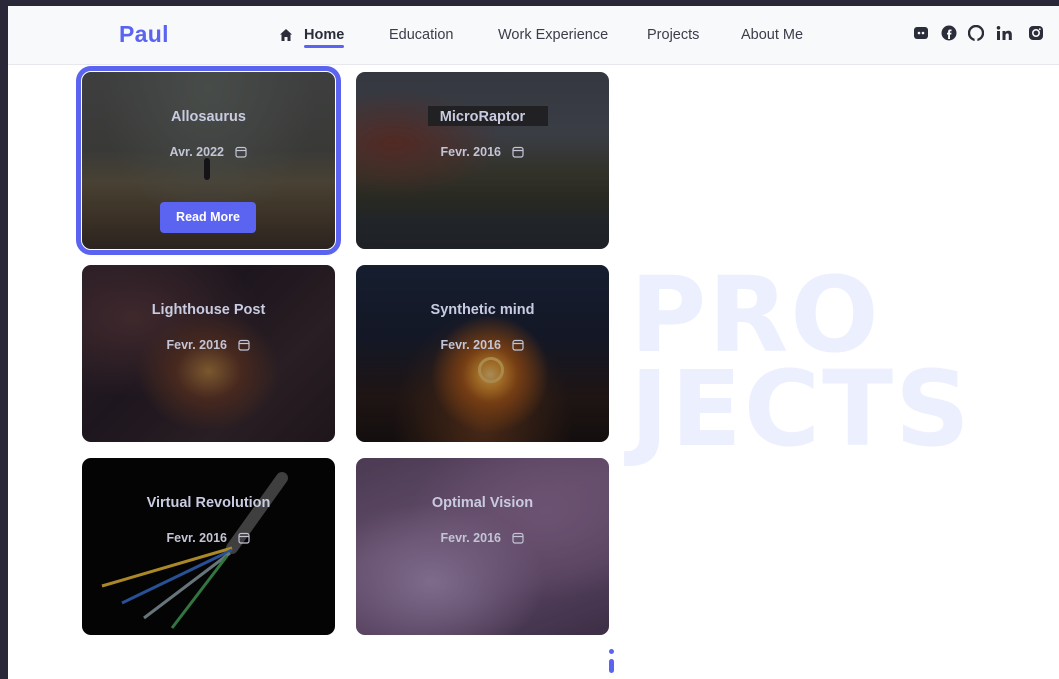 This screenshot has width=1059, height=679. I want to click on nav-item-projects: Projects, so click(673, 35).